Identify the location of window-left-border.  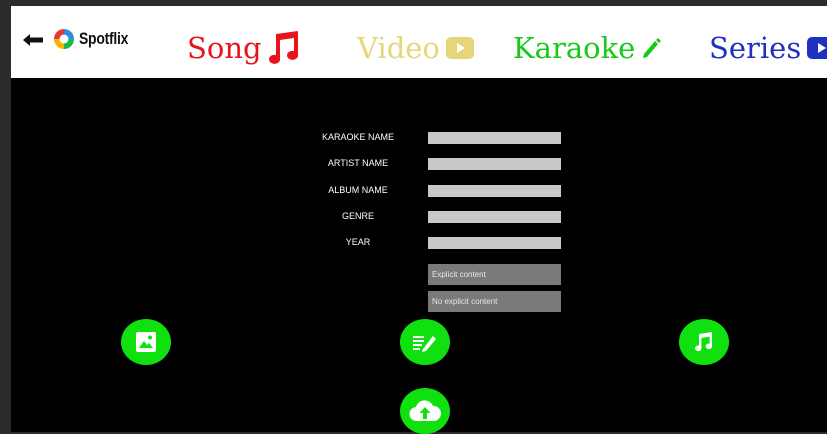
(5, 216).